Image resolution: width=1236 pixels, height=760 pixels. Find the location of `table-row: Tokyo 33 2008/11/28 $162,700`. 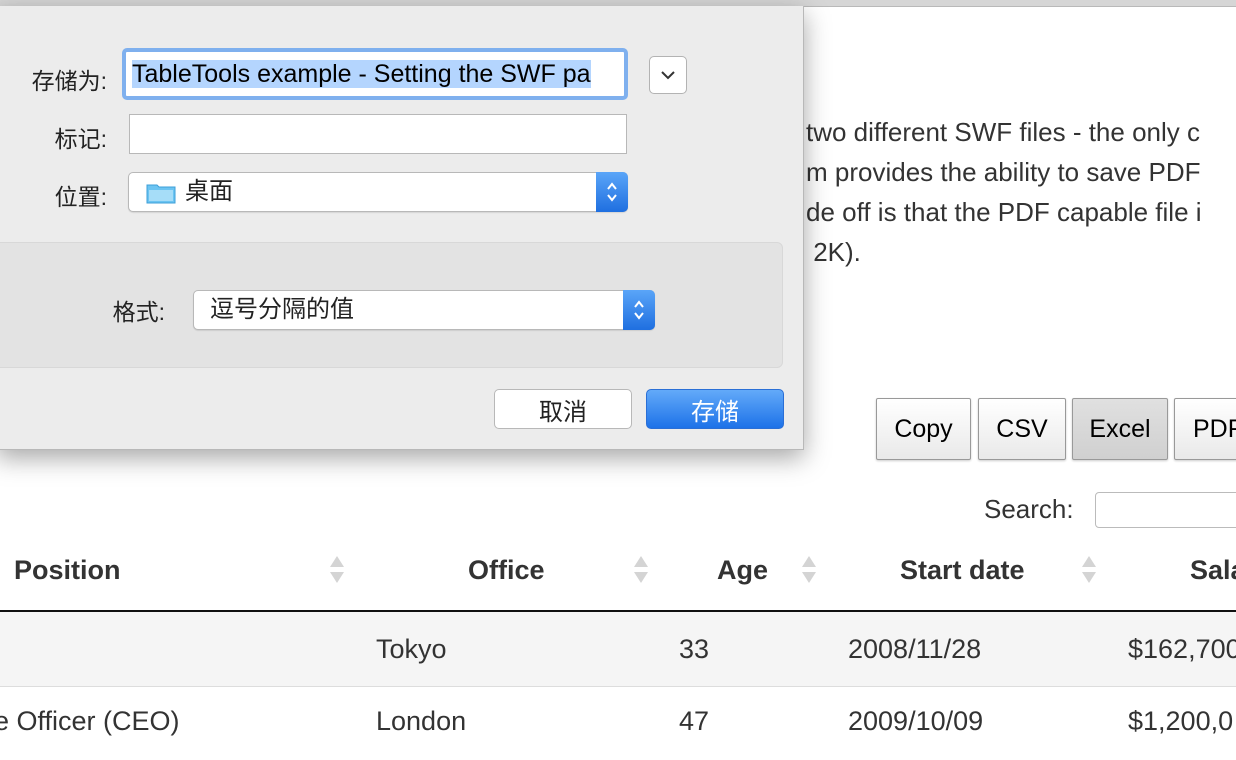

table-row: Tokyo 33 2008/11/28 $162,700 is located at coordinates (618, 649).